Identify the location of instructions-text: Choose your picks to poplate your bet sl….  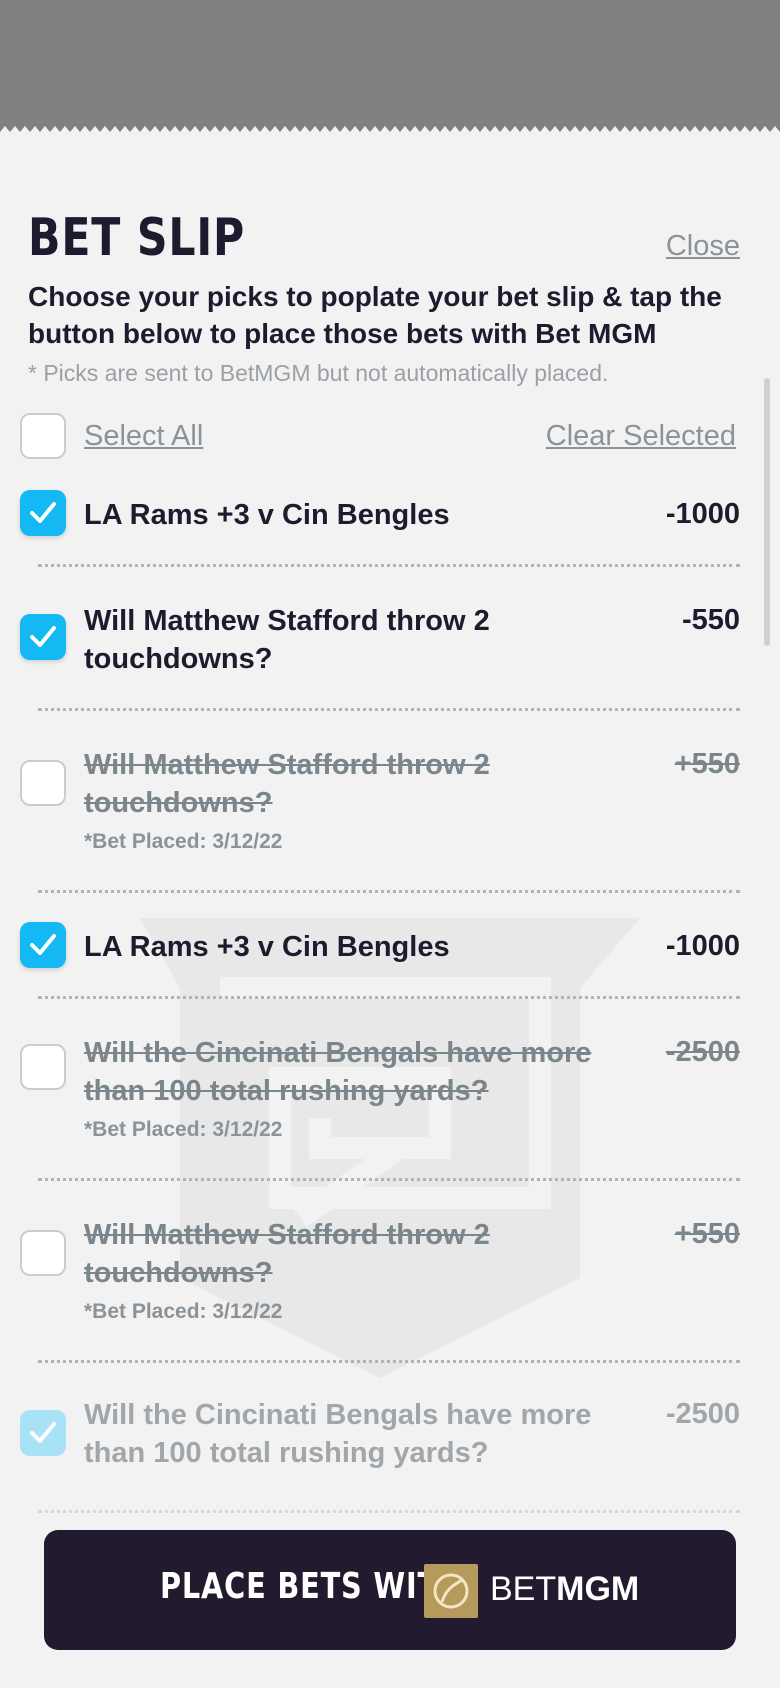
(375, 315).